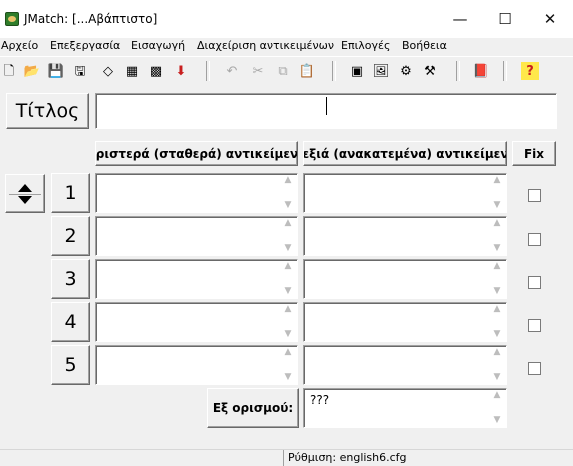 Image resolution: width=573 pixels, height=466 pixels. I want to click on minimize-button: —, so click(460, 19).